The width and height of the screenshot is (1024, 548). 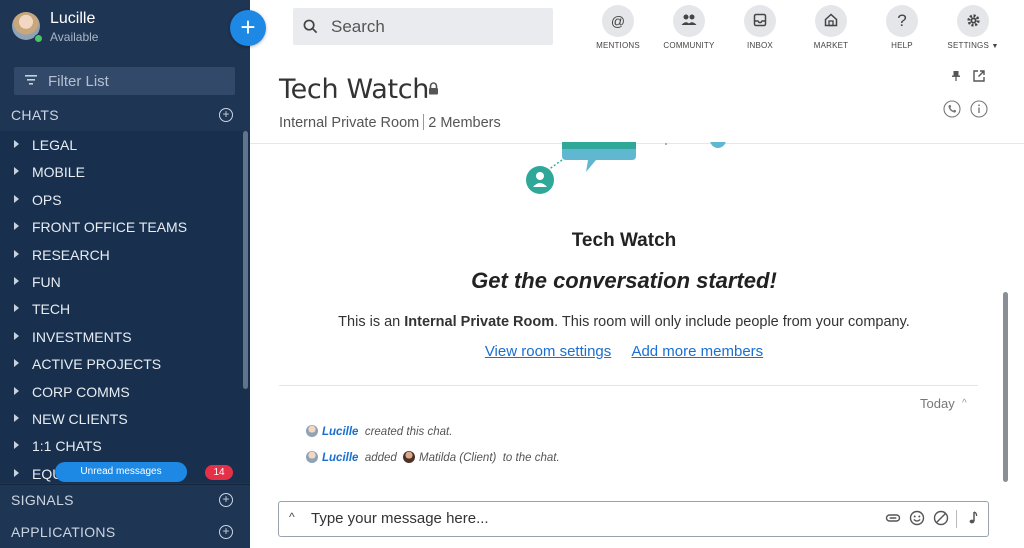 I want to click on unread-messages-button: Unread messages, so click(x=121, y=472).